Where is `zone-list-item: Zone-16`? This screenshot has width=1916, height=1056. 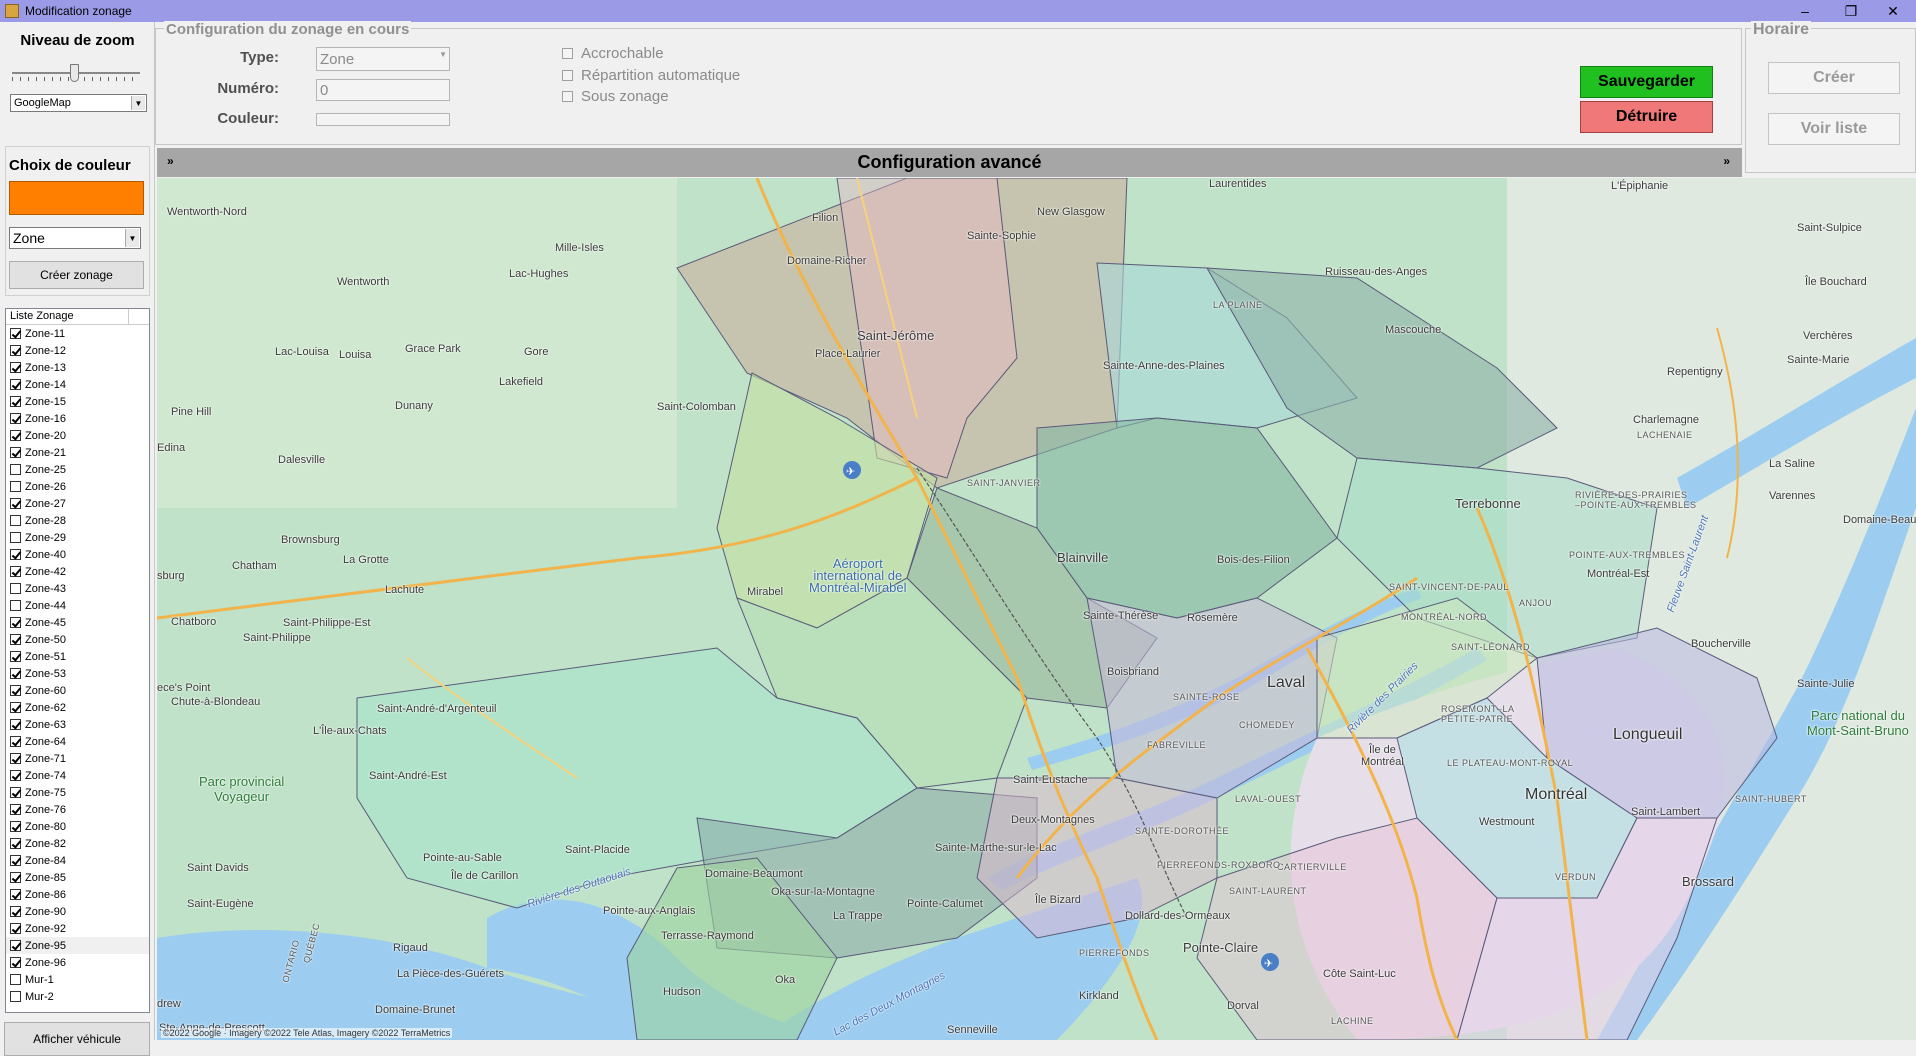
zone-list-item: Zone-16 is located at coordinates (77, 418).